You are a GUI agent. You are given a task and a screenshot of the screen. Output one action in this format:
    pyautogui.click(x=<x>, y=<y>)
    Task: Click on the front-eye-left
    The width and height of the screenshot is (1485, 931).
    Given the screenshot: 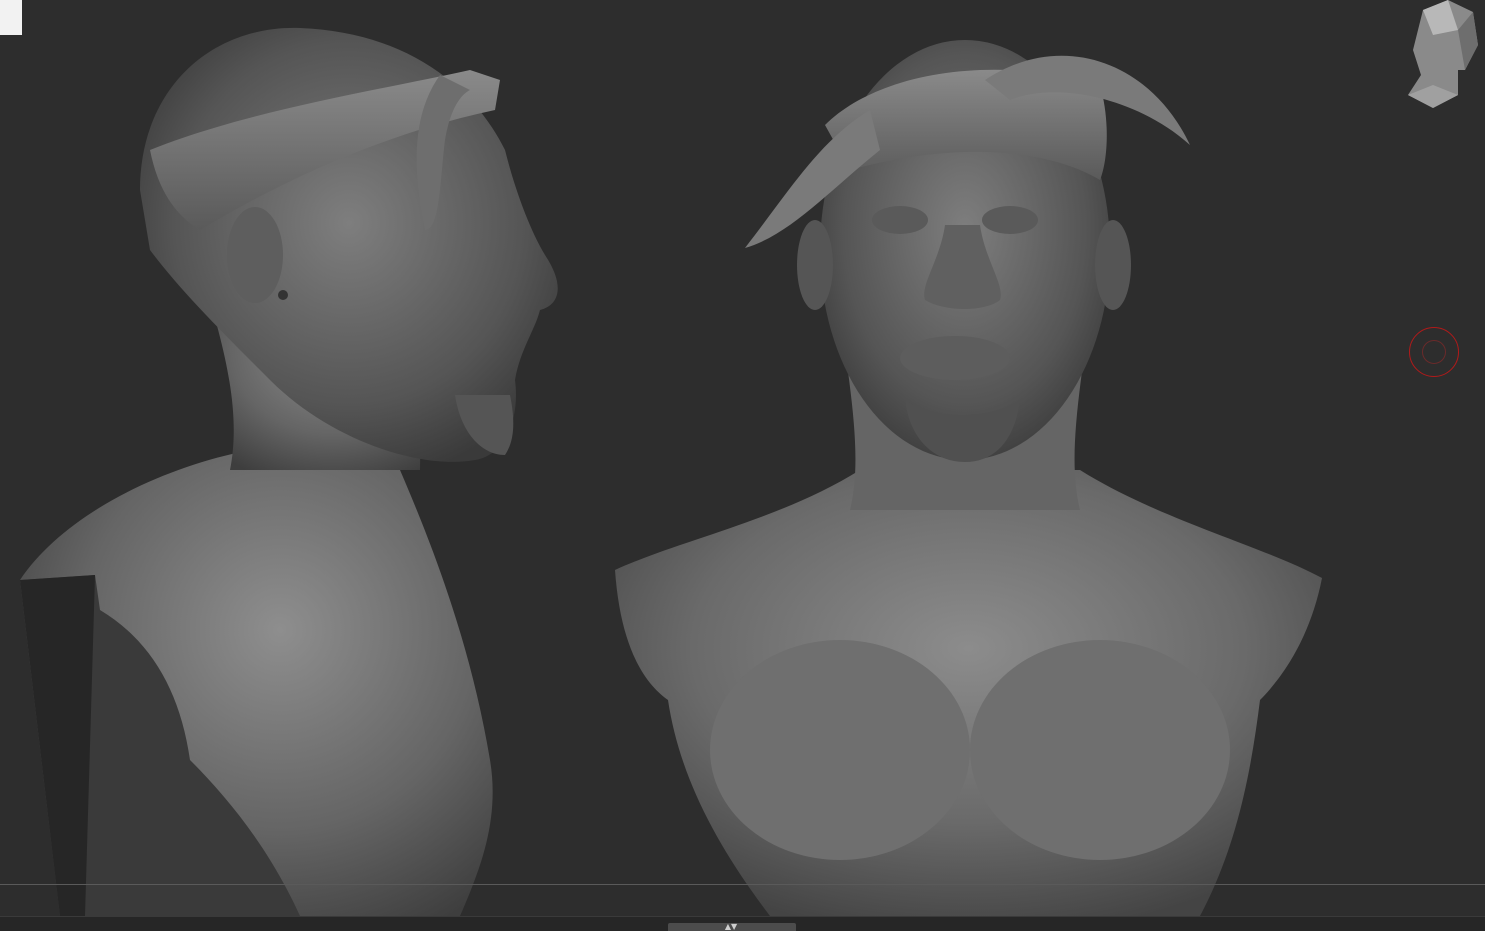 What is the action you would take?
    pyautogui.click(x=900, y=220)
    